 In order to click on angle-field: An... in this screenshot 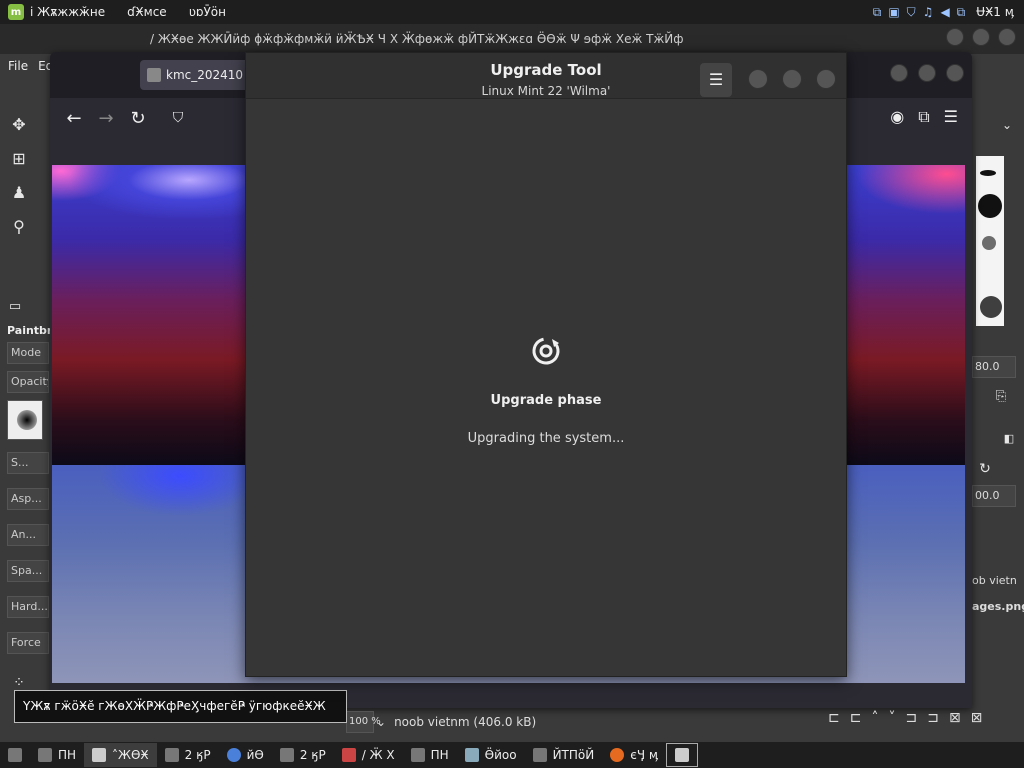, I will do `click(28, 535)`.